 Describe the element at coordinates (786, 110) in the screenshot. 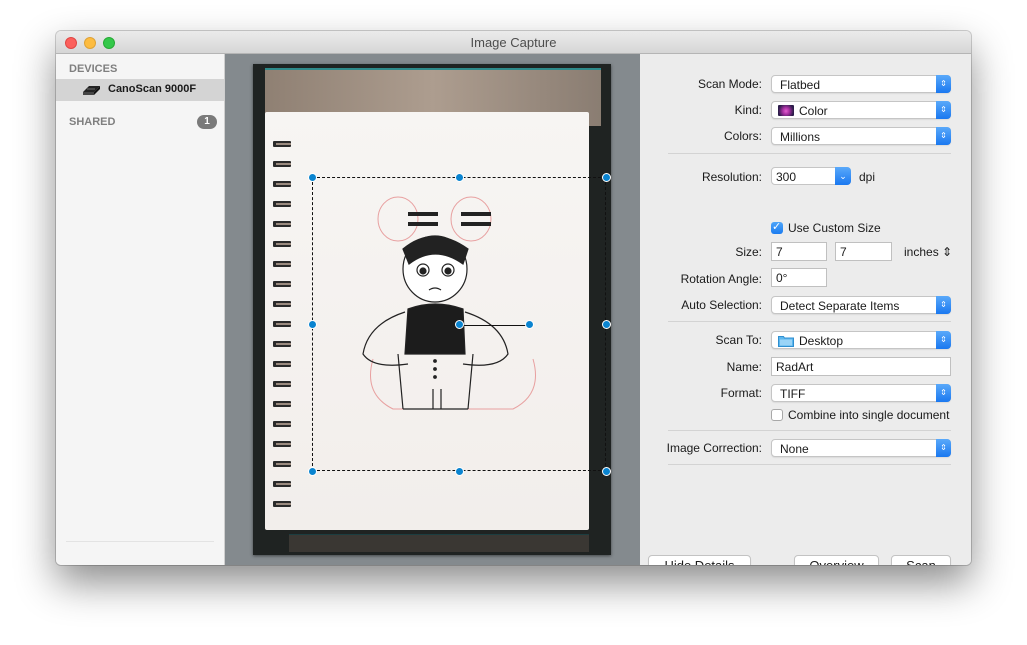

I see `color-flower-icon` at that location.